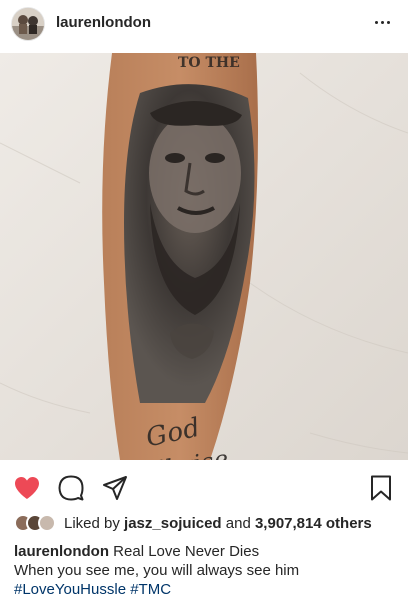 This screenshot has width=408, height=600. Describe the element at coordinates (103, 23) in the screenshot. I see `post-username: laurenlondon` at that location.